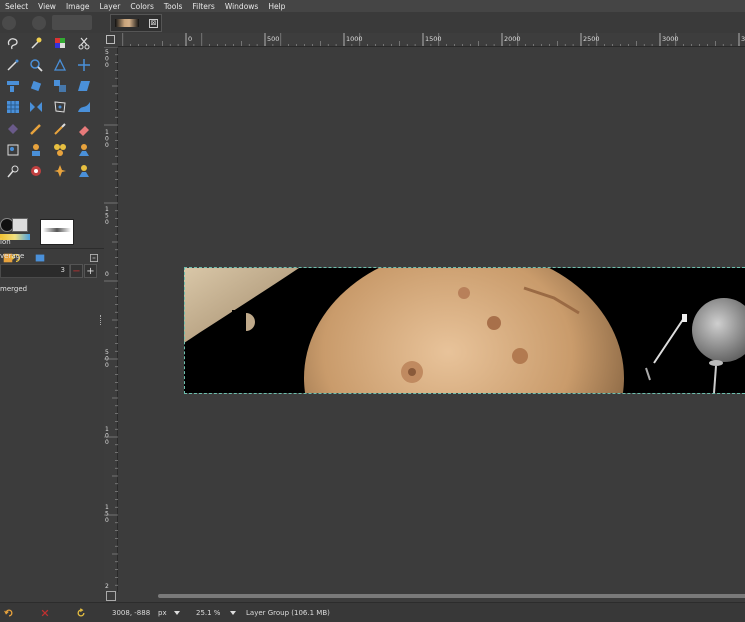 Image resolution: width=745 pixels, height=622 pixels. Describe the element at coordinates (13, 86) in the screenshot. I see `align-icon` at that location.